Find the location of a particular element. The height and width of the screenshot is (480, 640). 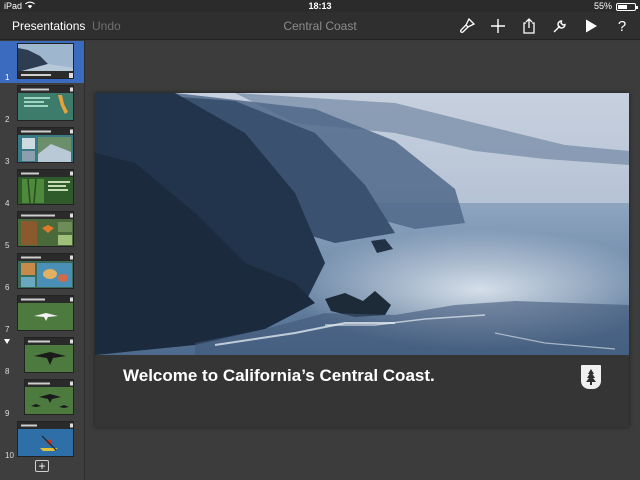

presentations-button: Presentations is located at coordinates (48, 26).